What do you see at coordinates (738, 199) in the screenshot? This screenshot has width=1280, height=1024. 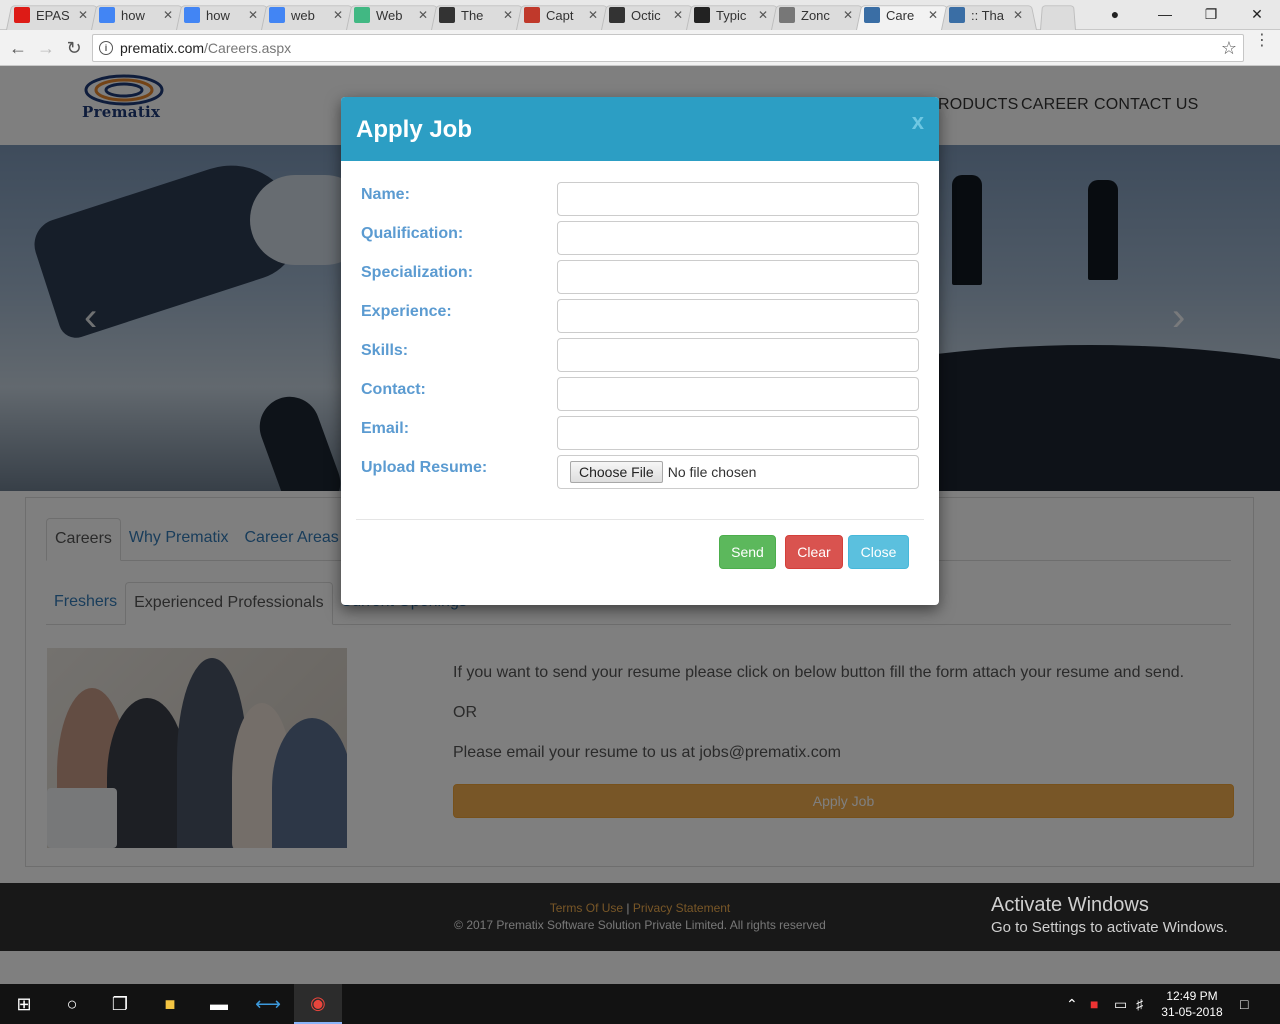 I see `name-input` at bounding box center [738, 199].